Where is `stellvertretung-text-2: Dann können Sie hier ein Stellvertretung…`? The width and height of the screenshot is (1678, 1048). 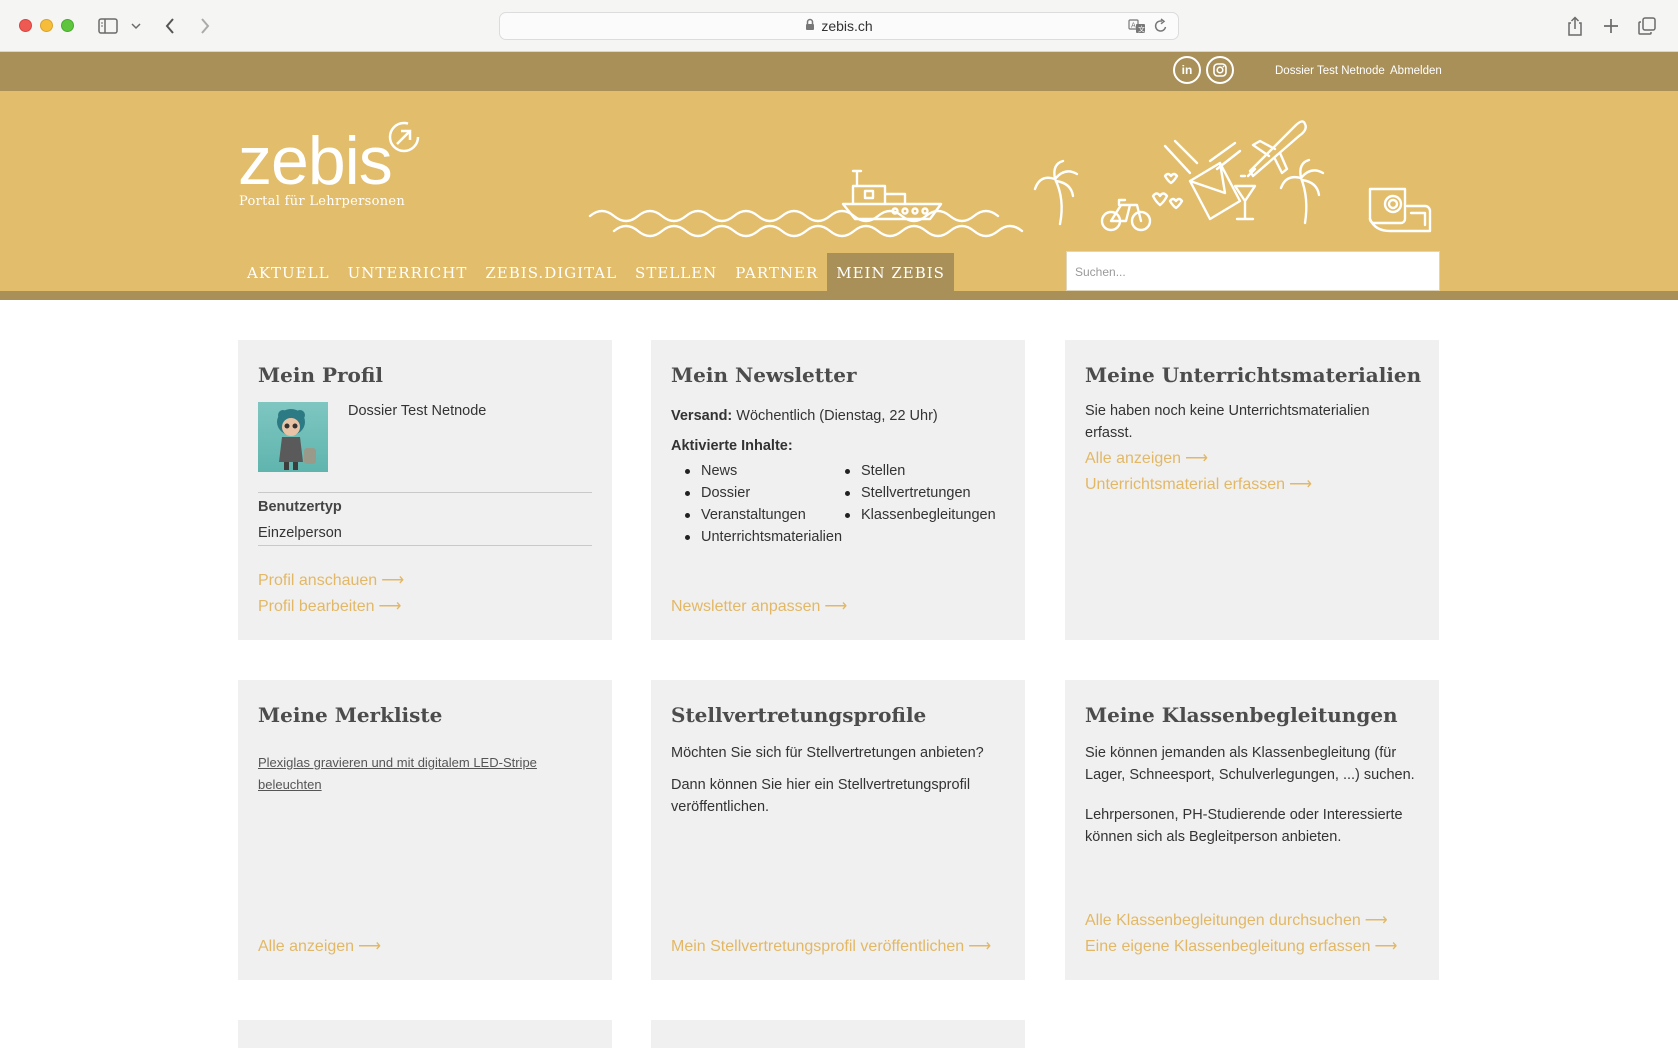
stellvertretung-text-2: Dann können Sie hier ein Stellvertretung… is located at coordinates (821, 796).